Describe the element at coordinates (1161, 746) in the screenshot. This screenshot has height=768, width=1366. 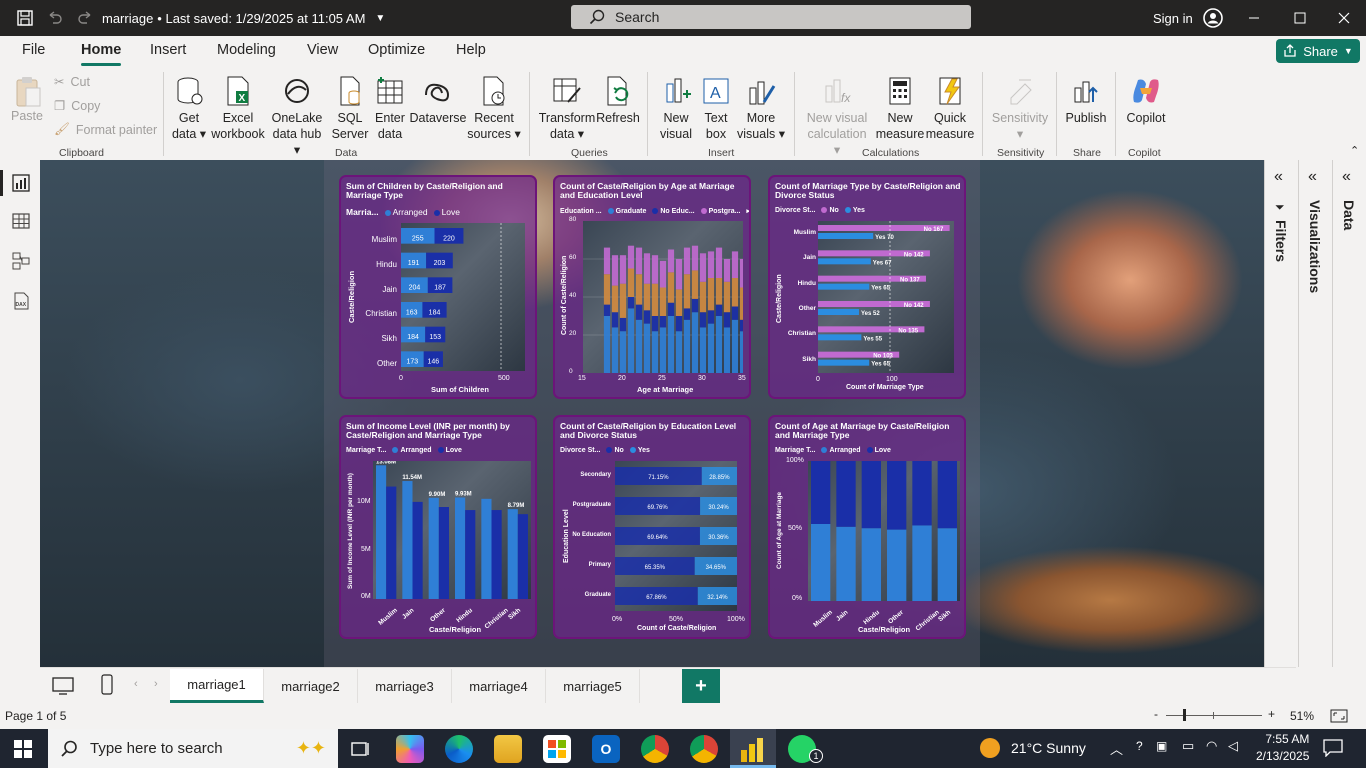
I see `tray-app-icon: ▣` at that location.